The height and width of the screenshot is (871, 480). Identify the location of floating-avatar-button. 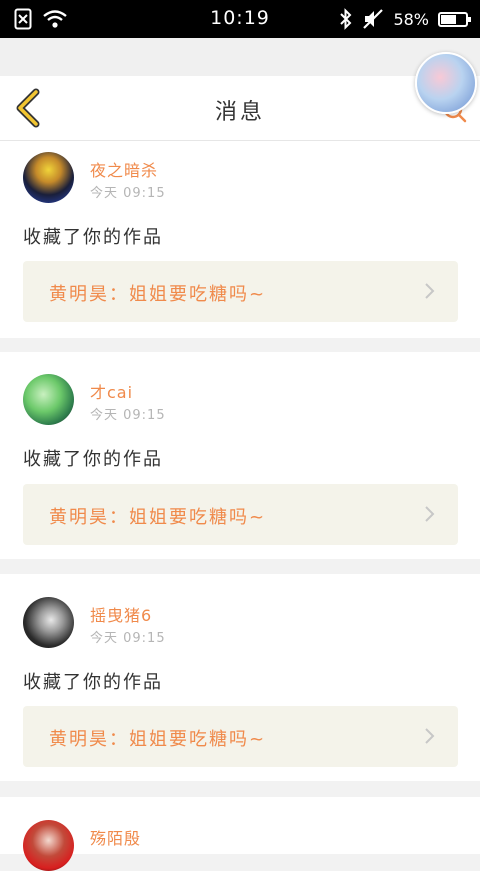
(446, 83).